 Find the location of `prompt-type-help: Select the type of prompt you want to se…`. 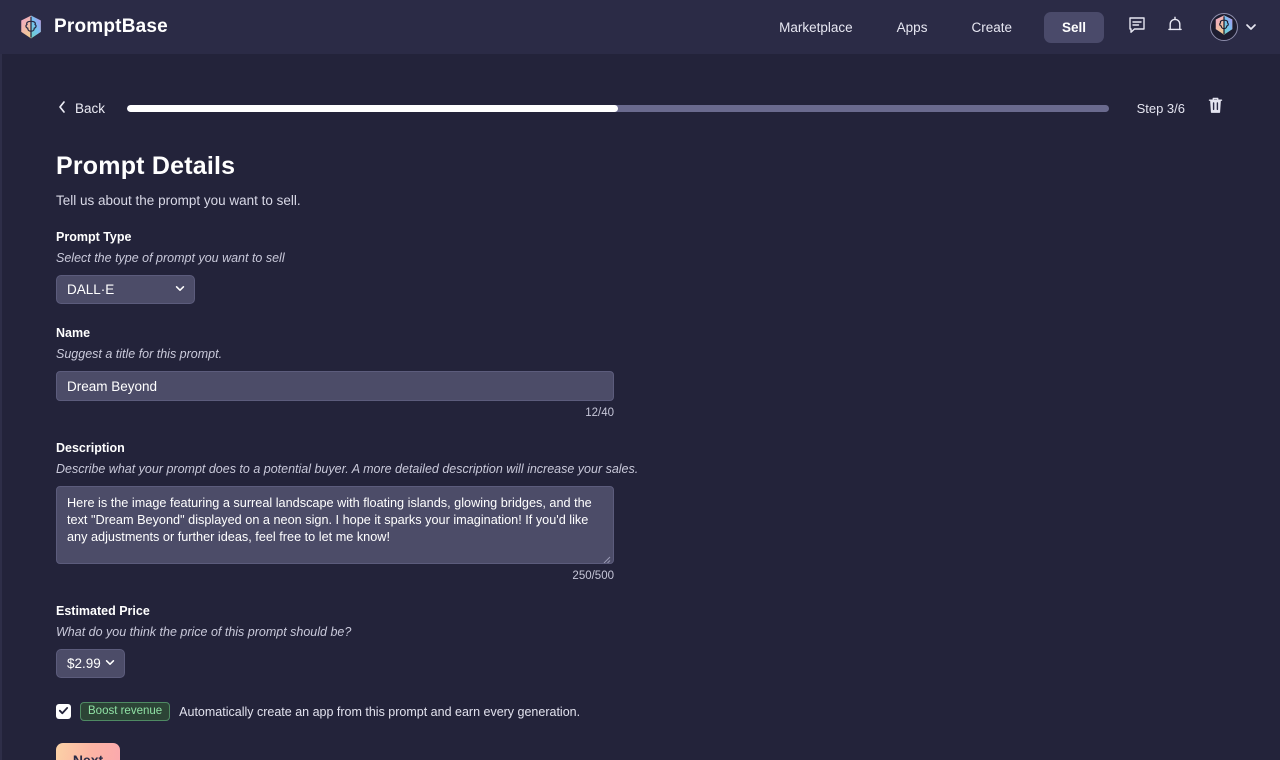

prompt-type-help: Select the type of prompt you want to se… is located at coordinates (170, 258).